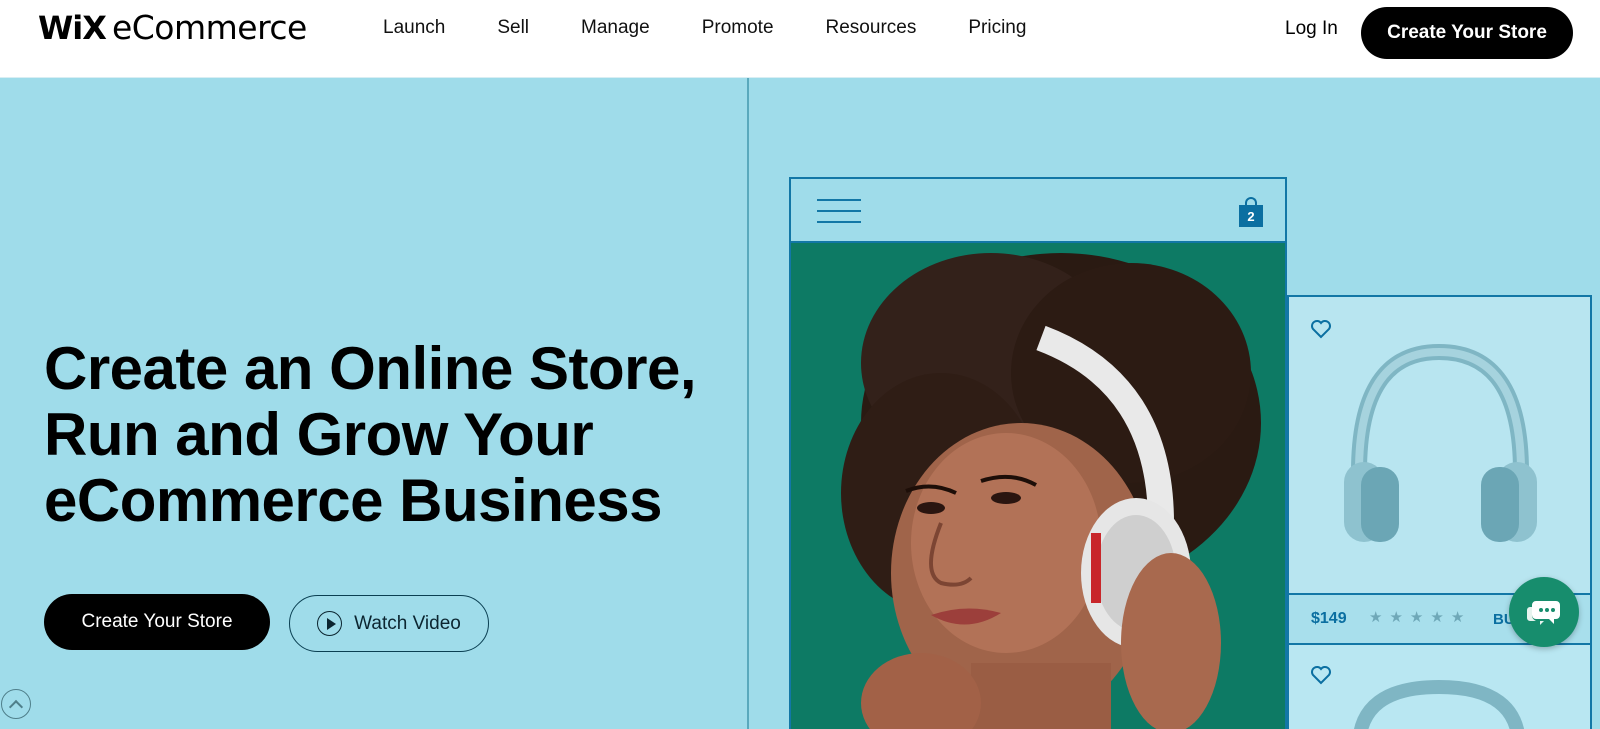 This screenshot has width=1600, height=729. I want to click on product-card: $149 ★ ★ ★ ★ ★ BU, so click(1439, 512).